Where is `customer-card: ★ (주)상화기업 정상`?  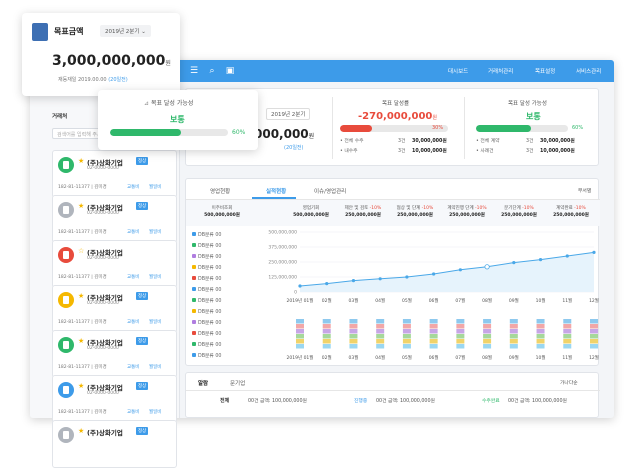 customer-card: ★ (주)상화기업 정상 is located at coordinates (114, 444).